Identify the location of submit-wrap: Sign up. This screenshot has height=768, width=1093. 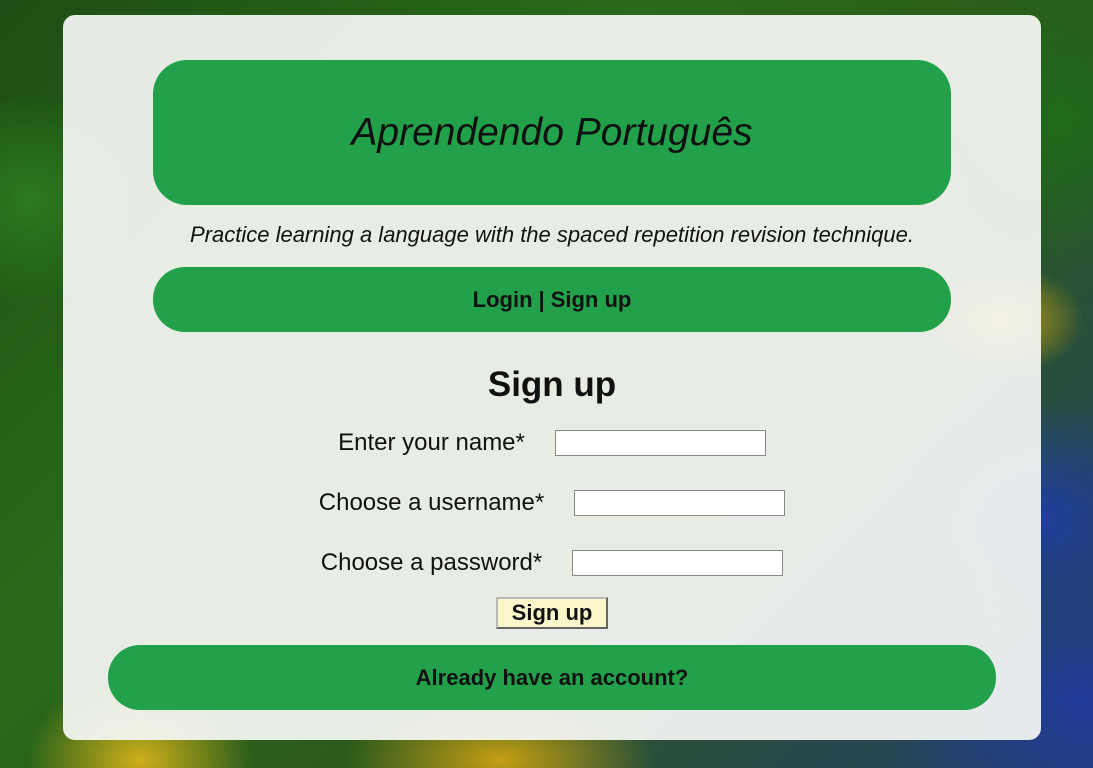
(552, 613).